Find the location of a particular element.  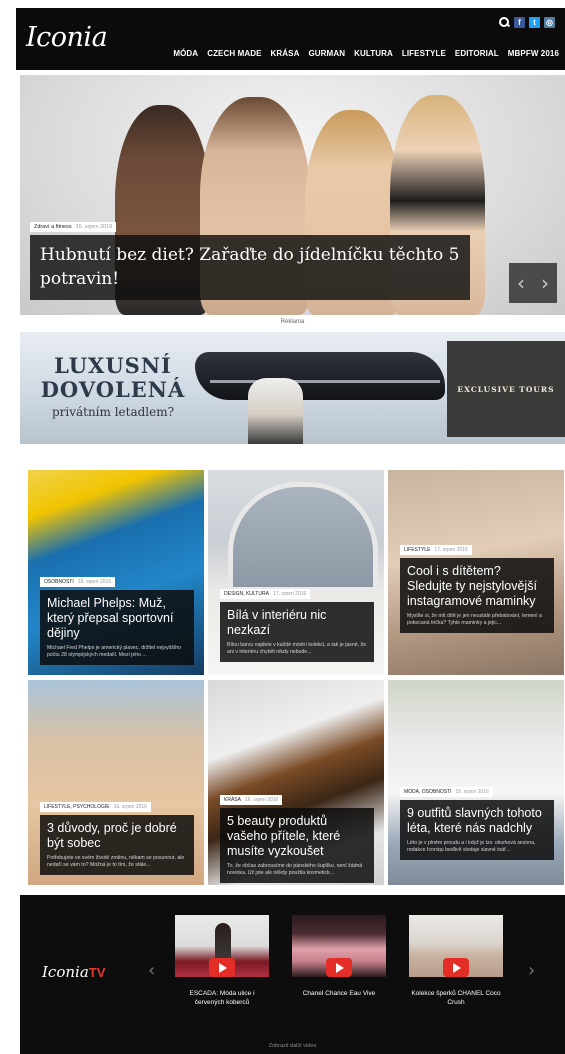

category-label: LIFESTYLE is located at coordinates (417, 550).